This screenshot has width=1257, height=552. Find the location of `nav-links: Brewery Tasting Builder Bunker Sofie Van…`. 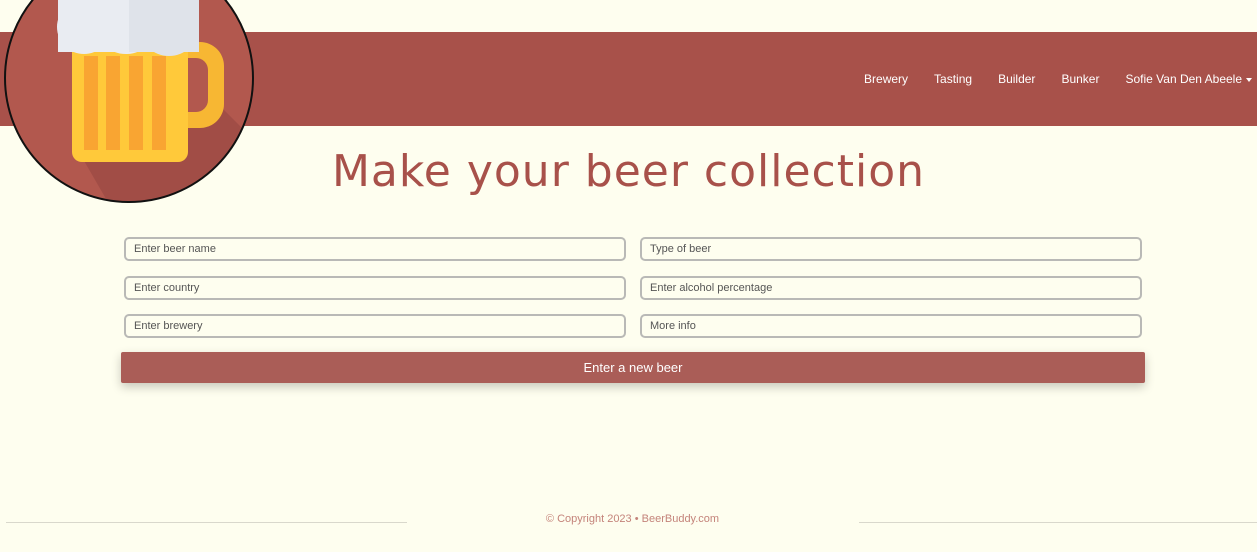

nav-links: Brewery Tasting Builder Bunker Sofie Van… is located at coordinates (1045, 79).